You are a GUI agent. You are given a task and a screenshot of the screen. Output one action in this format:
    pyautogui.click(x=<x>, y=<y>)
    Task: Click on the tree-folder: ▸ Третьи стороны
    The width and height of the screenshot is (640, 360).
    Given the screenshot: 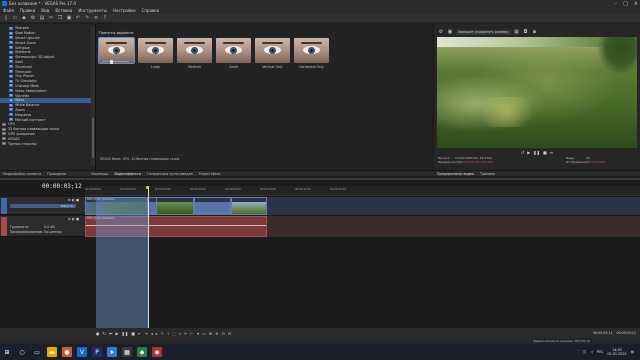 What is the action you would take?
    pyautogui.click(x=45, y=143)
    